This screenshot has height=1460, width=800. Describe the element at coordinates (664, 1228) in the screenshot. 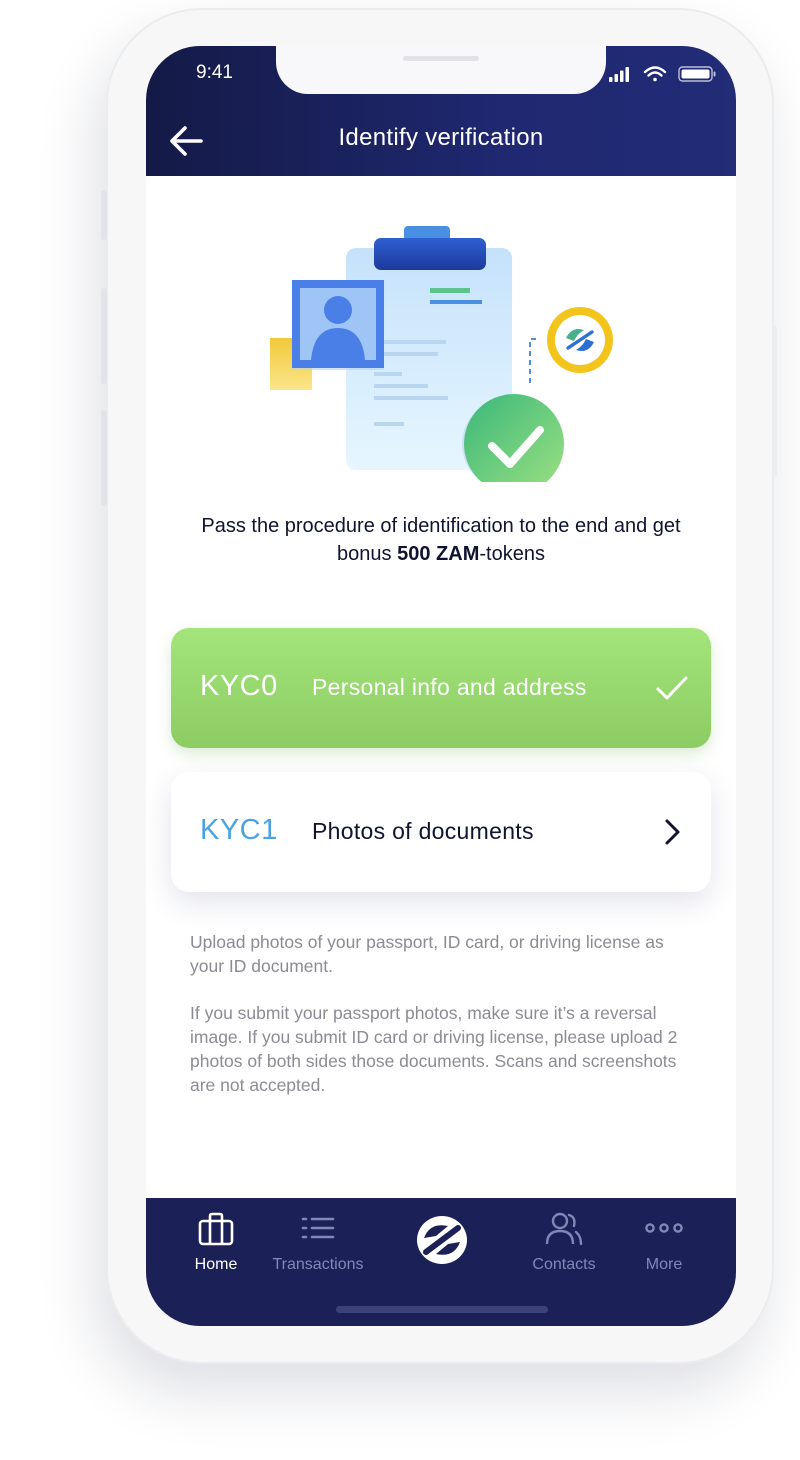

I see `more-dots-icon` at that location.